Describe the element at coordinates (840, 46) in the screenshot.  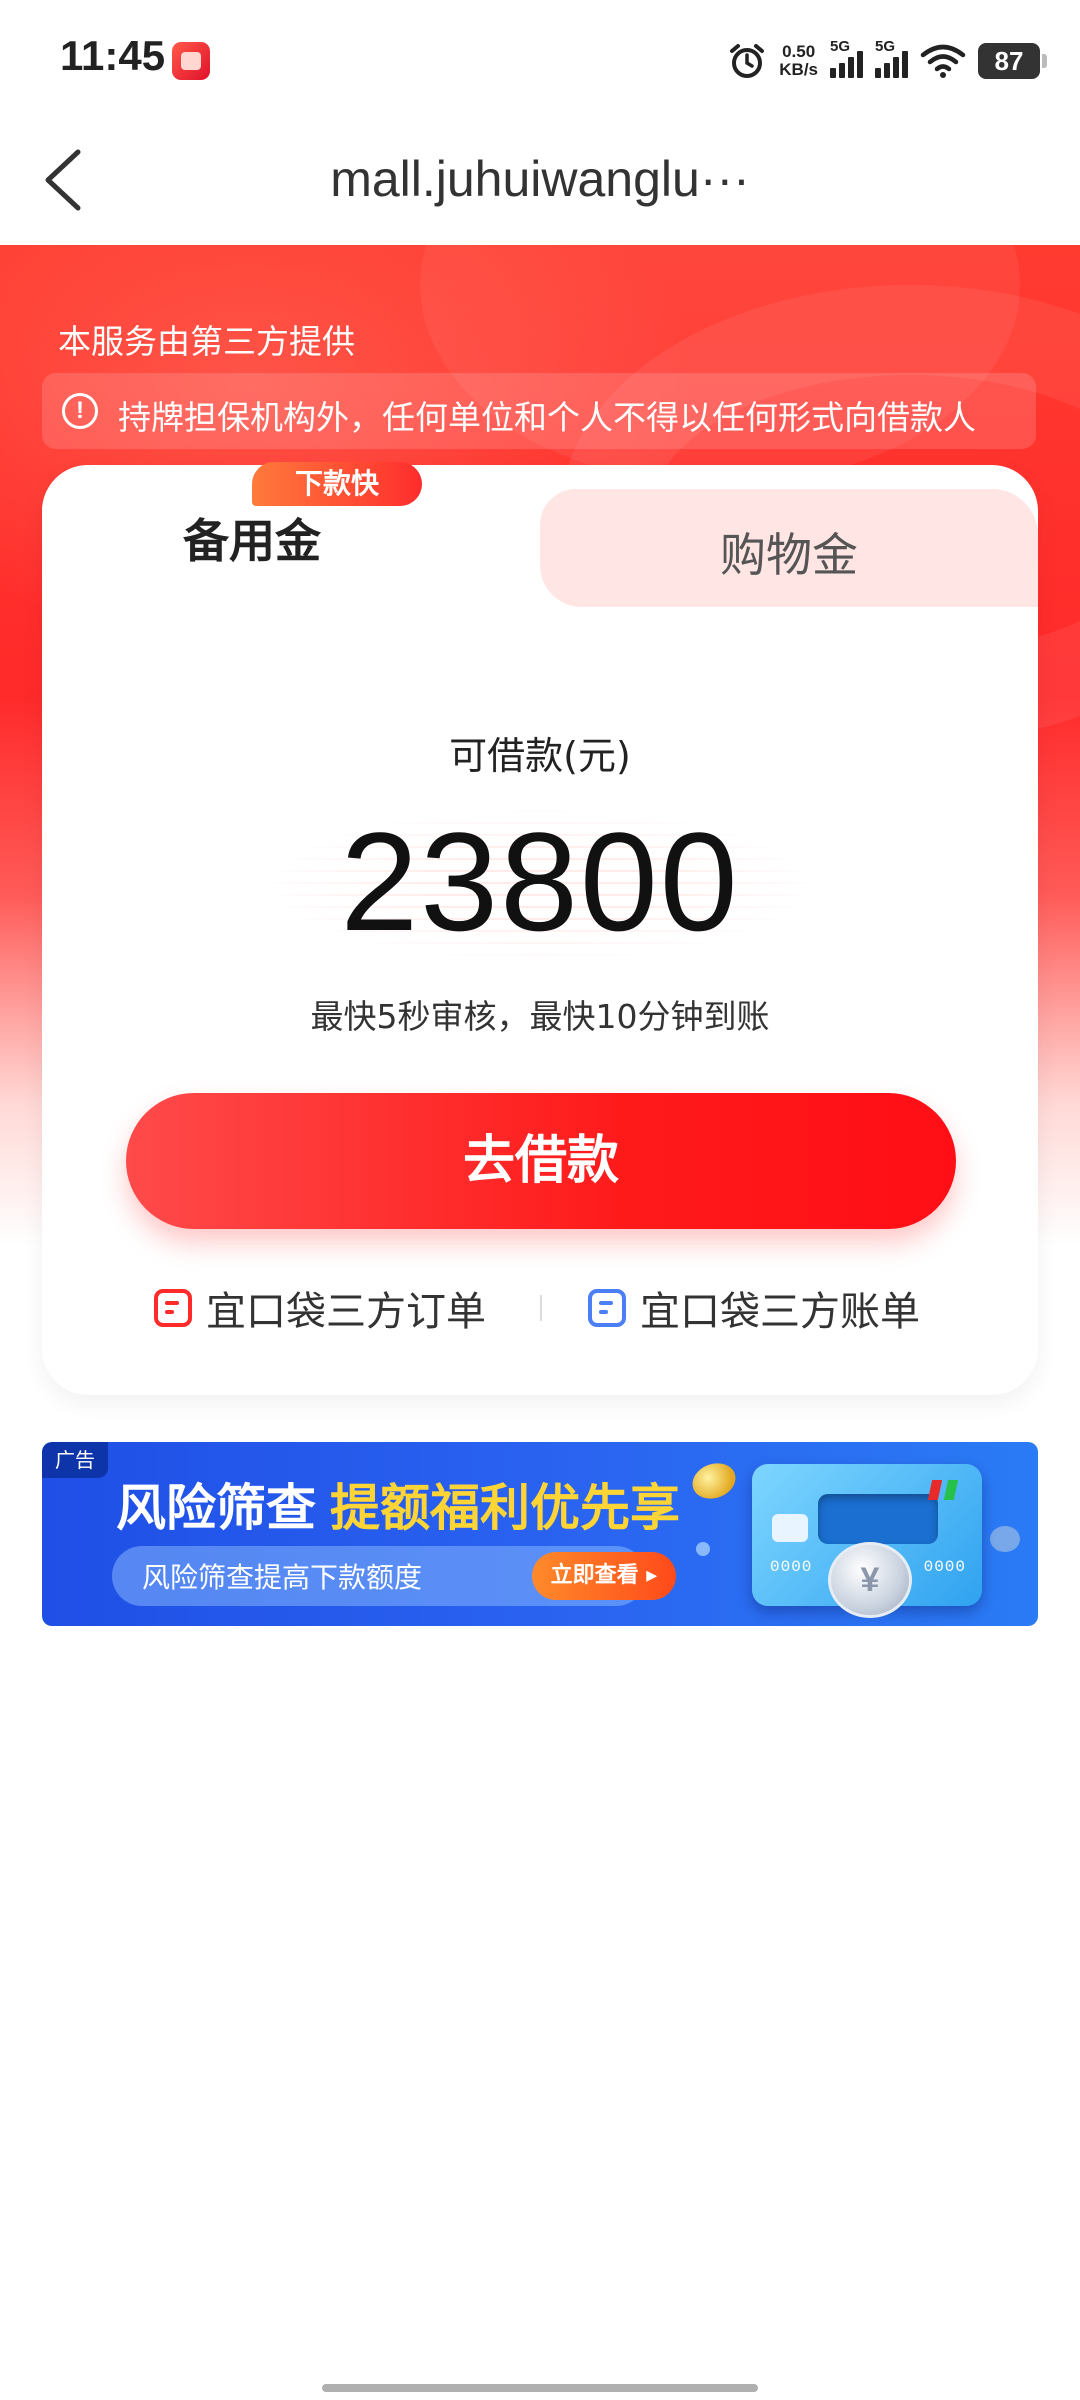
I see `sim1-label: 5G` at that location.